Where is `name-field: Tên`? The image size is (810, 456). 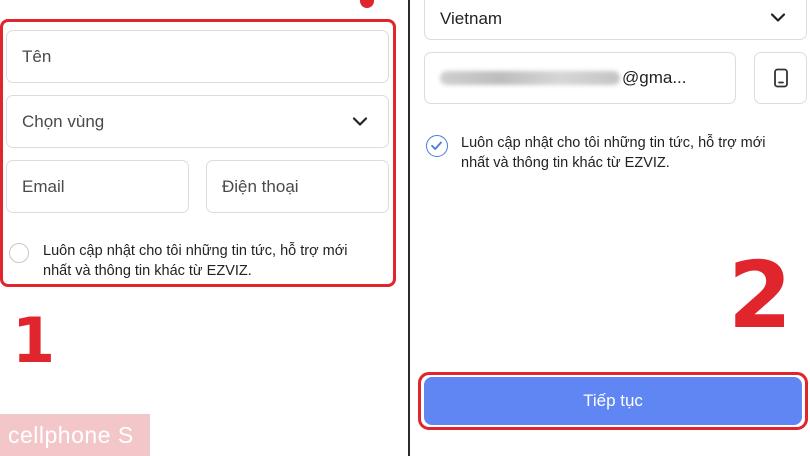
name-field: Tên is located at coordinates (197, 56).